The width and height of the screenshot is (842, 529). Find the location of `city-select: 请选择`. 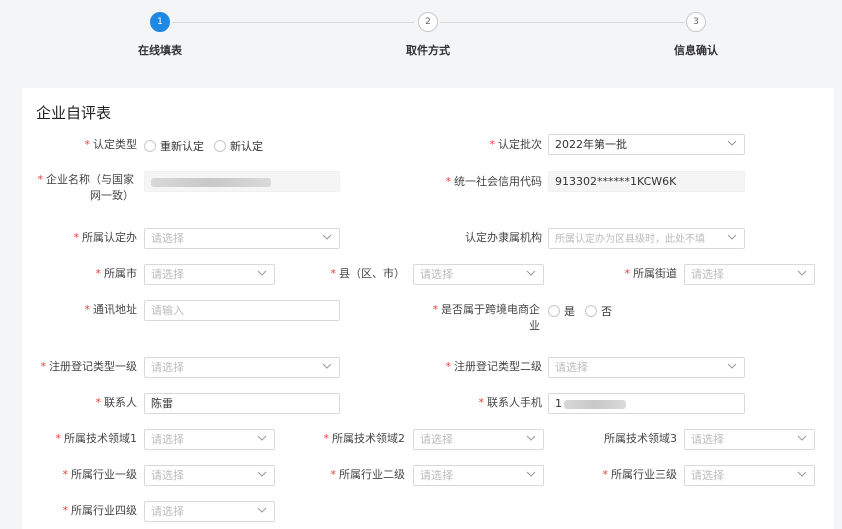

city-select: 请选择 is located at coordinates (209, 274).